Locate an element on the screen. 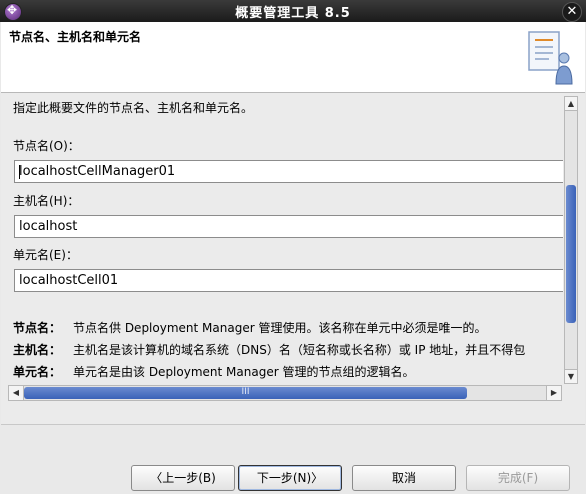 Image resolution: width=586 pixels, height=494 pixels. node-name-field: localhostCellManager01 is located at coordinates (288, 171).